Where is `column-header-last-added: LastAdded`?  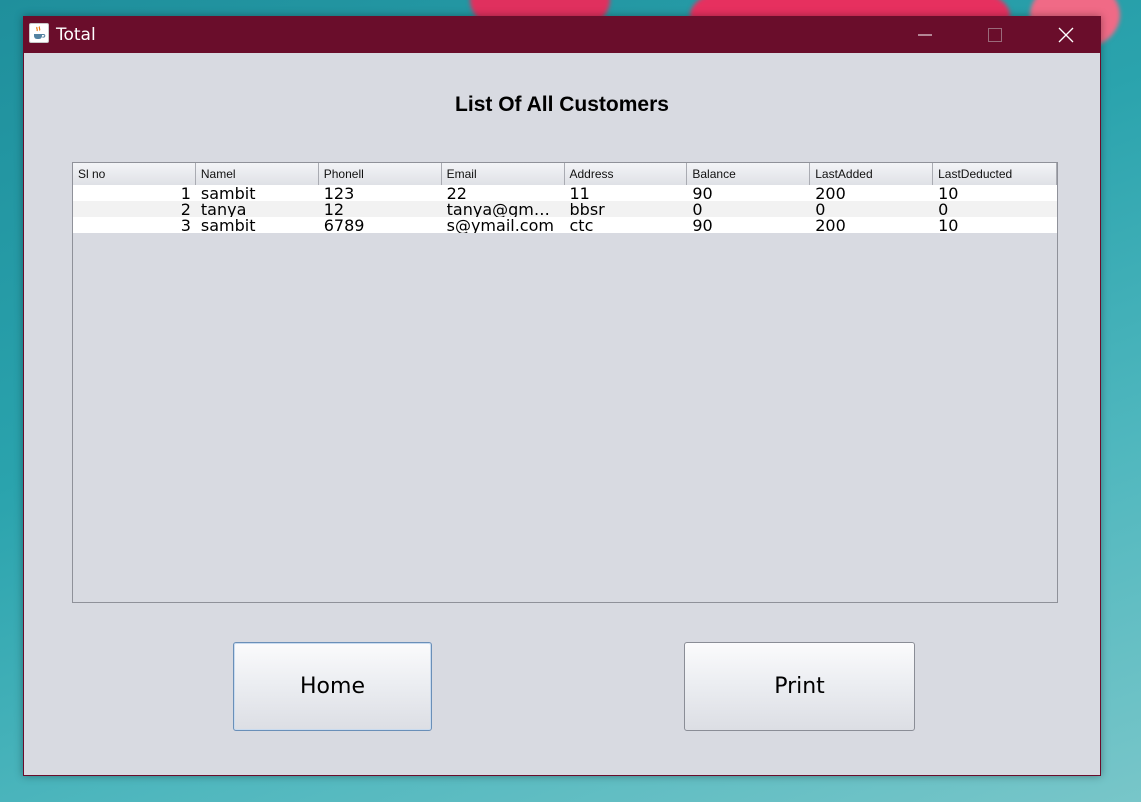 column-header-last-added: LastAdded is located at coordinates (872, 174).